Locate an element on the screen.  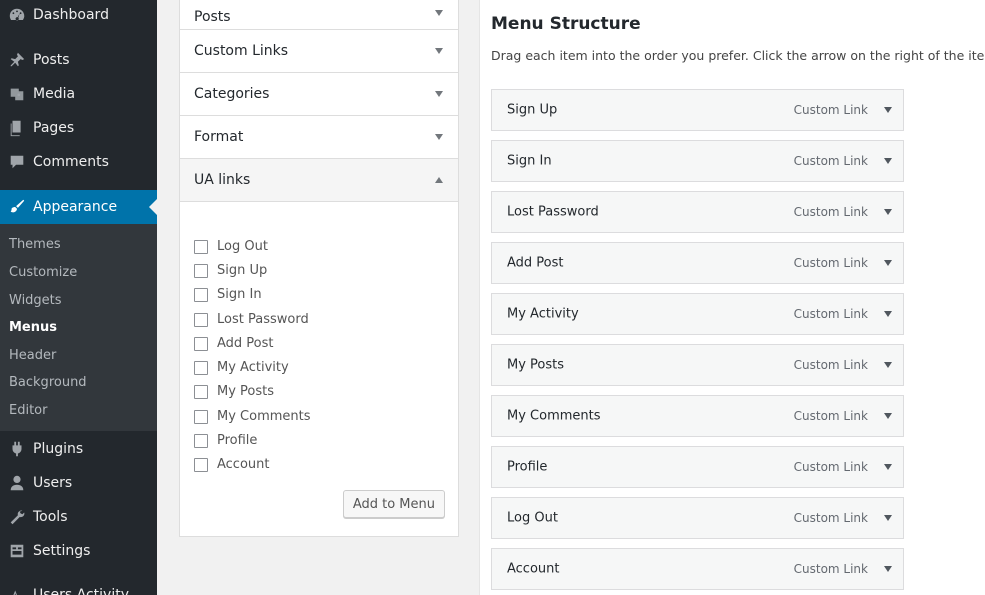
ua-link-checkbox-row: Lost Password is located at coordinates (251, 319).